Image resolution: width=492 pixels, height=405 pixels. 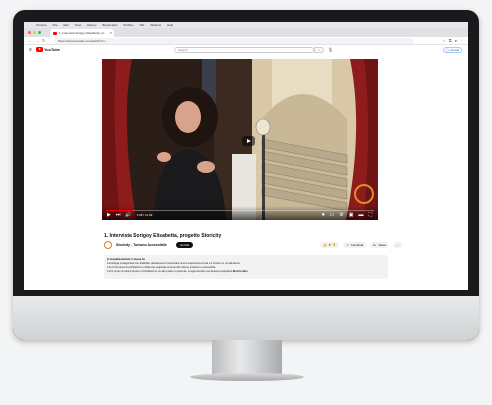 What do you see at coordinates (144, 215) in the screenshot?
I see `time-display: 1:08 / 11:39` at bounding box center [144, 215].